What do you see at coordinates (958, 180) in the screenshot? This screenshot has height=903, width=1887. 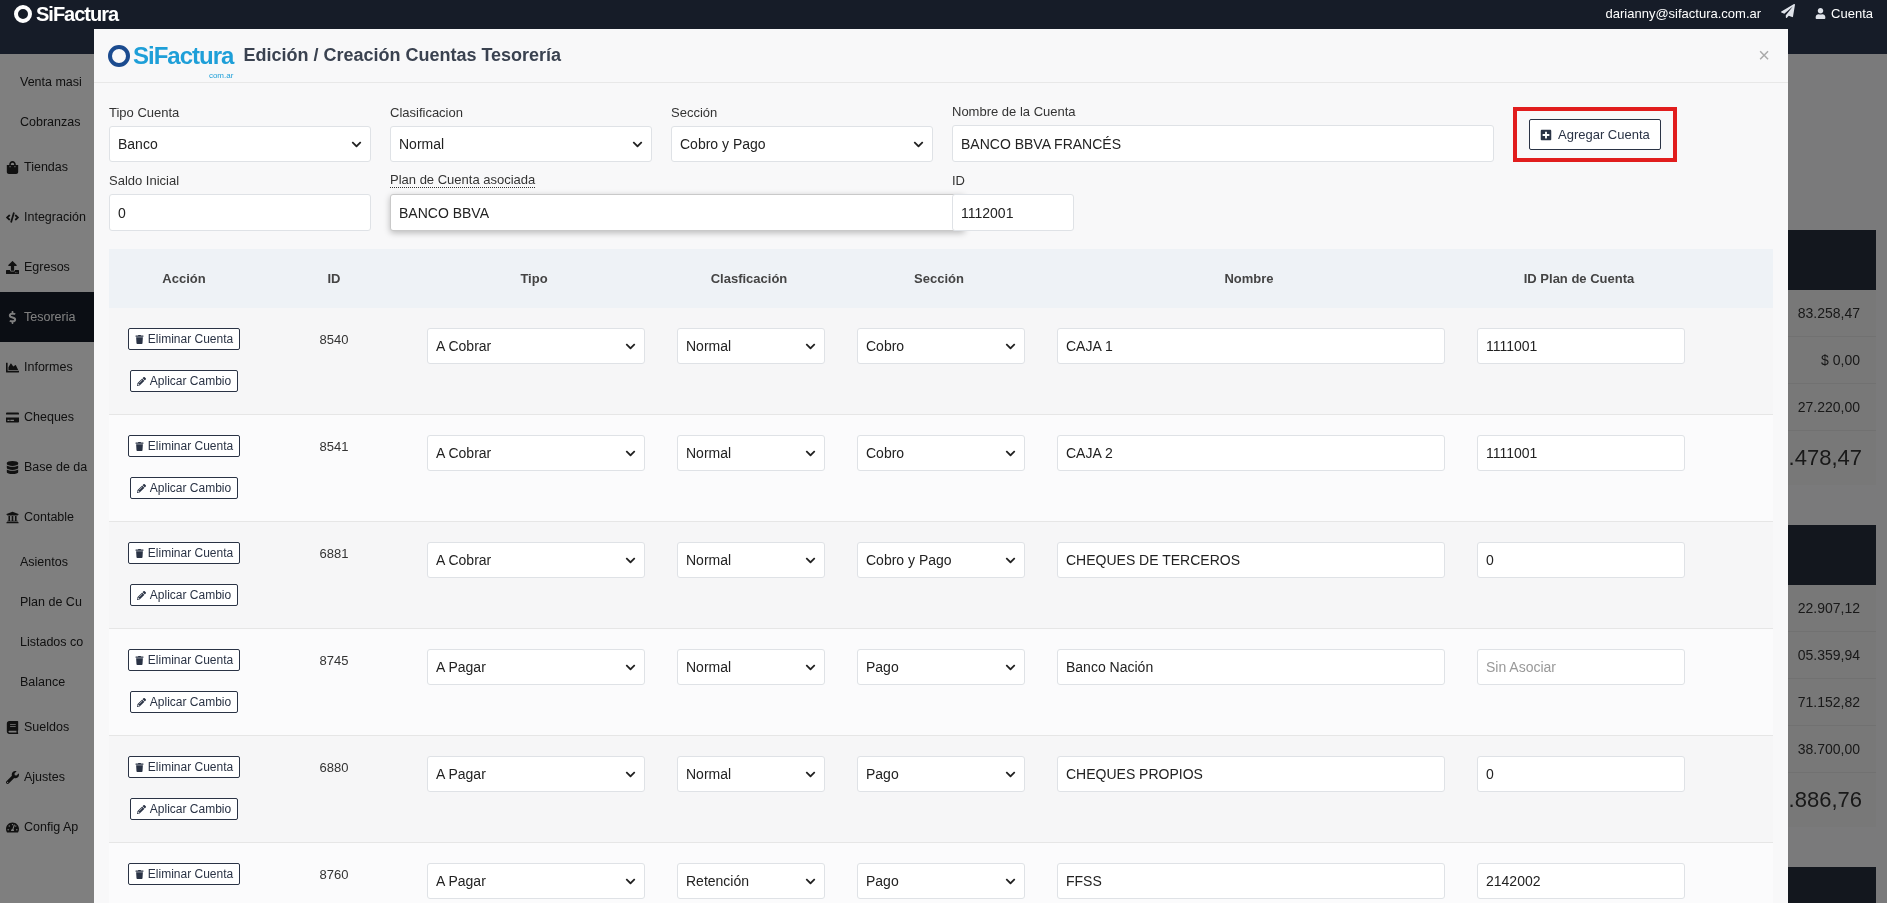 I see `field-label: ID` at bounding box center [958, 180].